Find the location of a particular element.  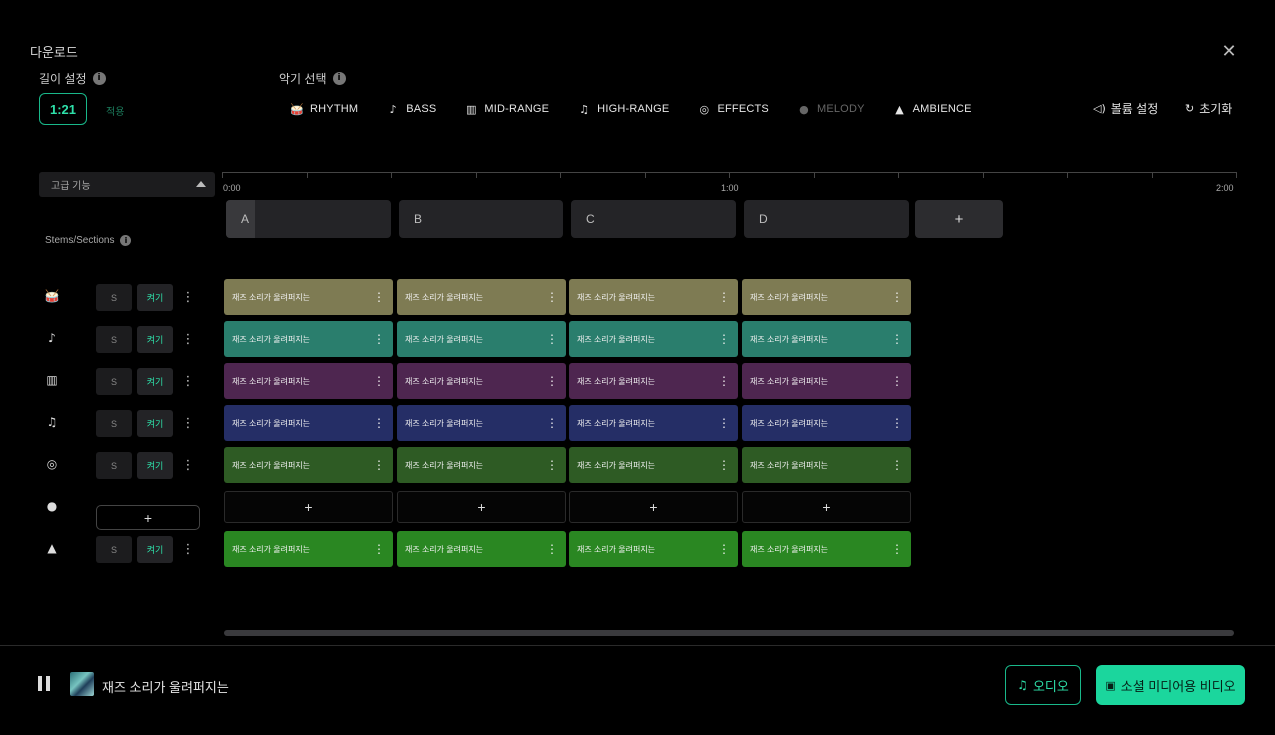

timeline-tick is located at coordinates (898, 175).